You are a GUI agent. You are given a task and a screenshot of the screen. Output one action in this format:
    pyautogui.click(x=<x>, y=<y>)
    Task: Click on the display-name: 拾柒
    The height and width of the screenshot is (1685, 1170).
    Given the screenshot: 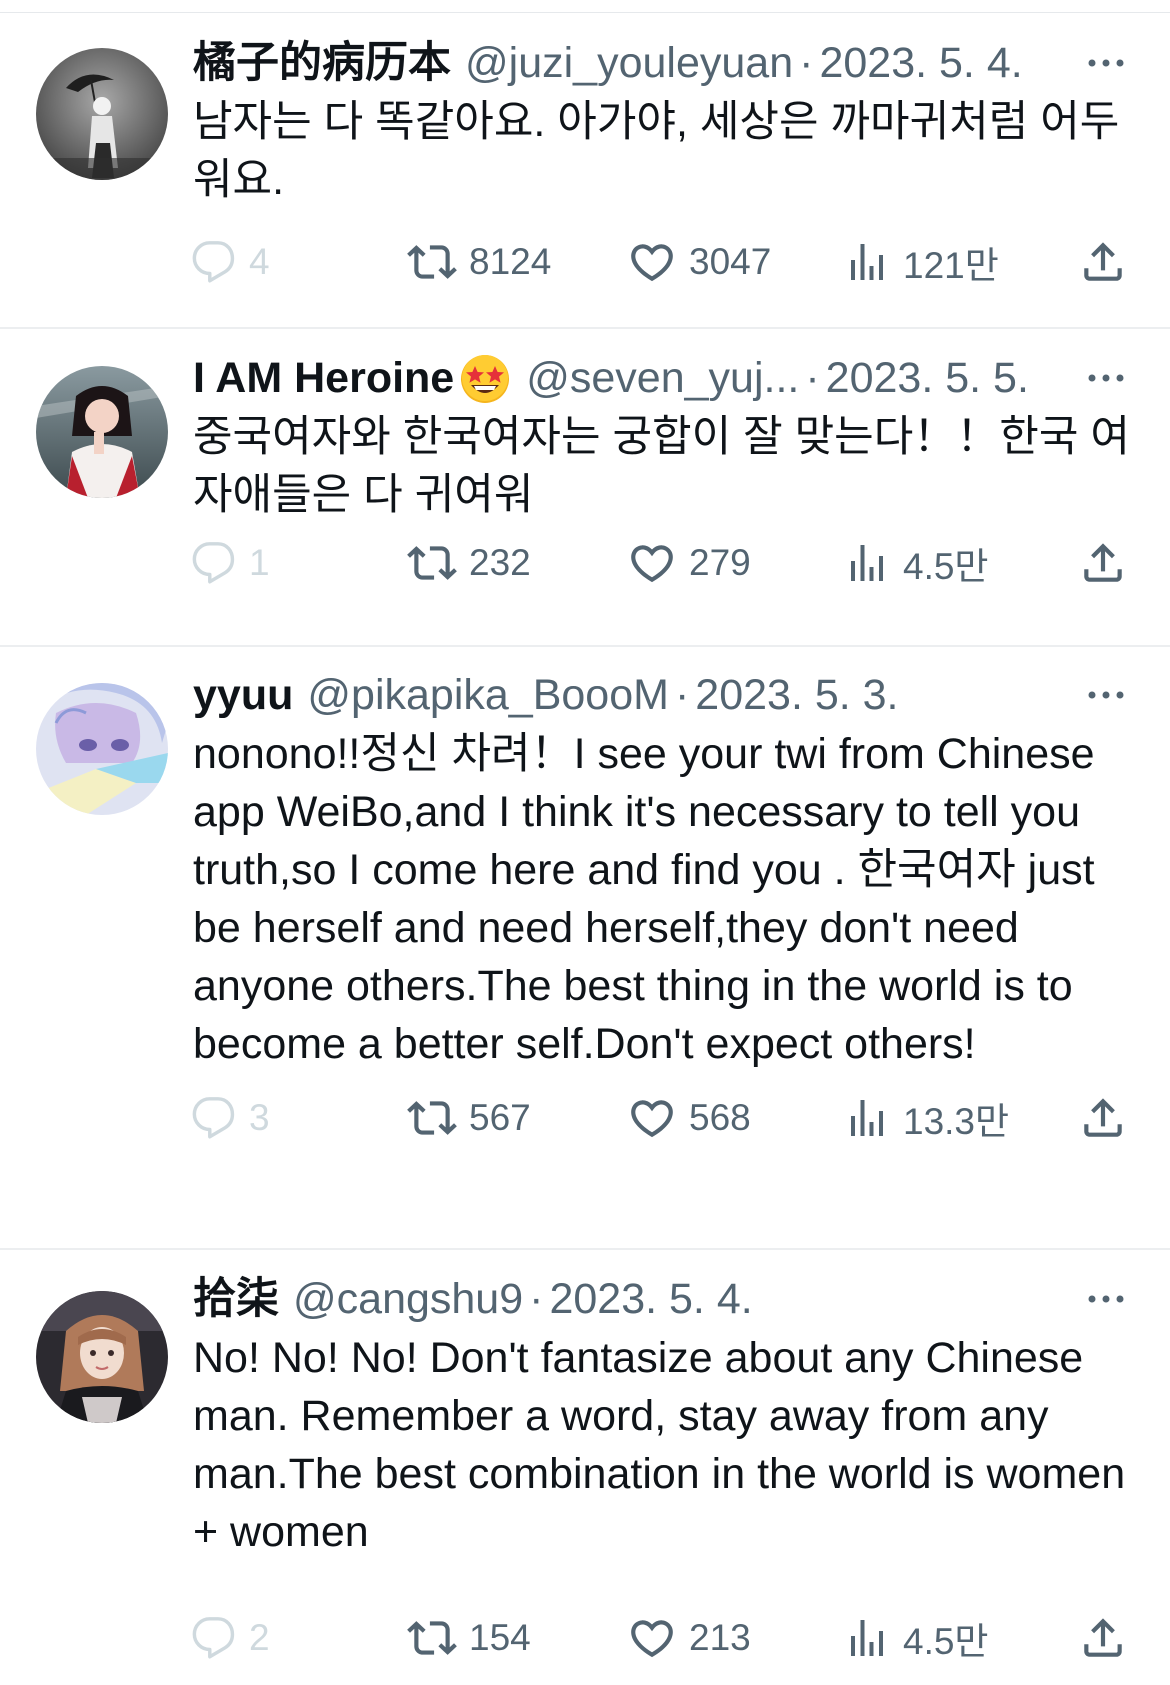 What is the action you would take?
    pyautogui.click(x=236, y=1299)
    